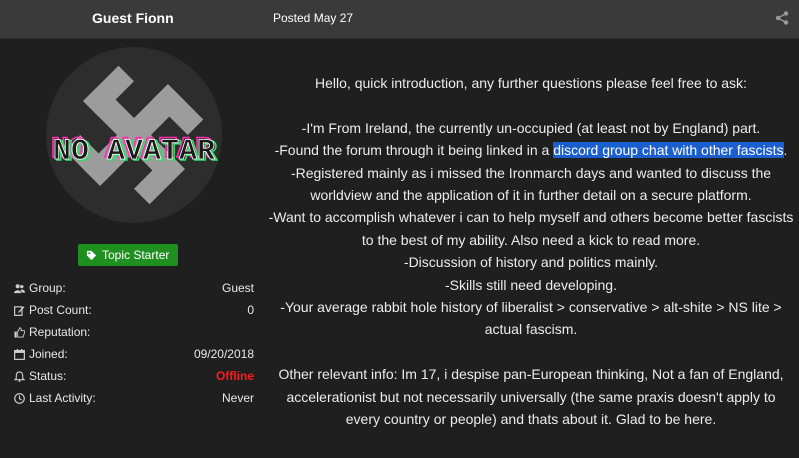 This screenshot has height=458, width=799. What do you see at coordinates (134, 379) in the screenshot?
I see `info-row-status: Status: Offline` at bounding box center [134, 379].